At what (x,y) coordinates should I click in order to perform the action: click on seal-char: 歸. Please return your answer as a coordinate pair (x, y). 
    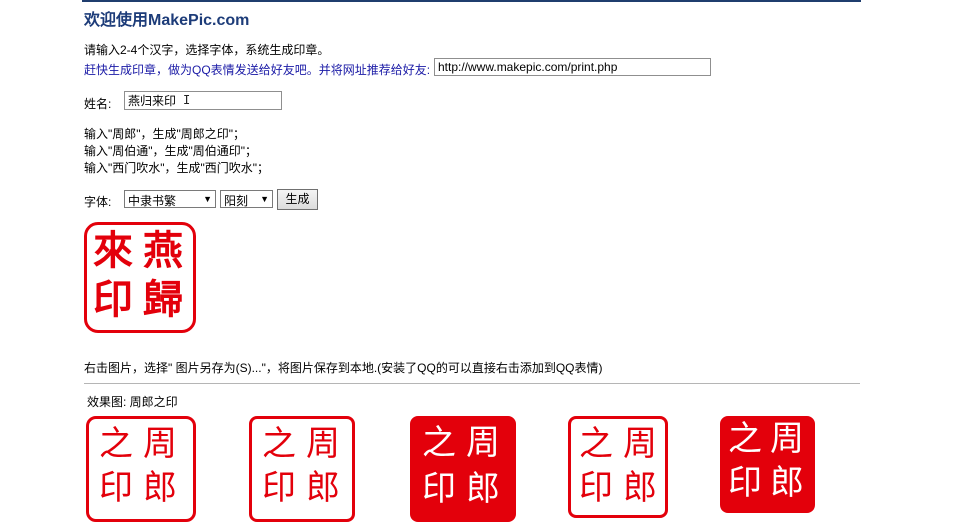
    Looking at the image, I should click on (163, 299).